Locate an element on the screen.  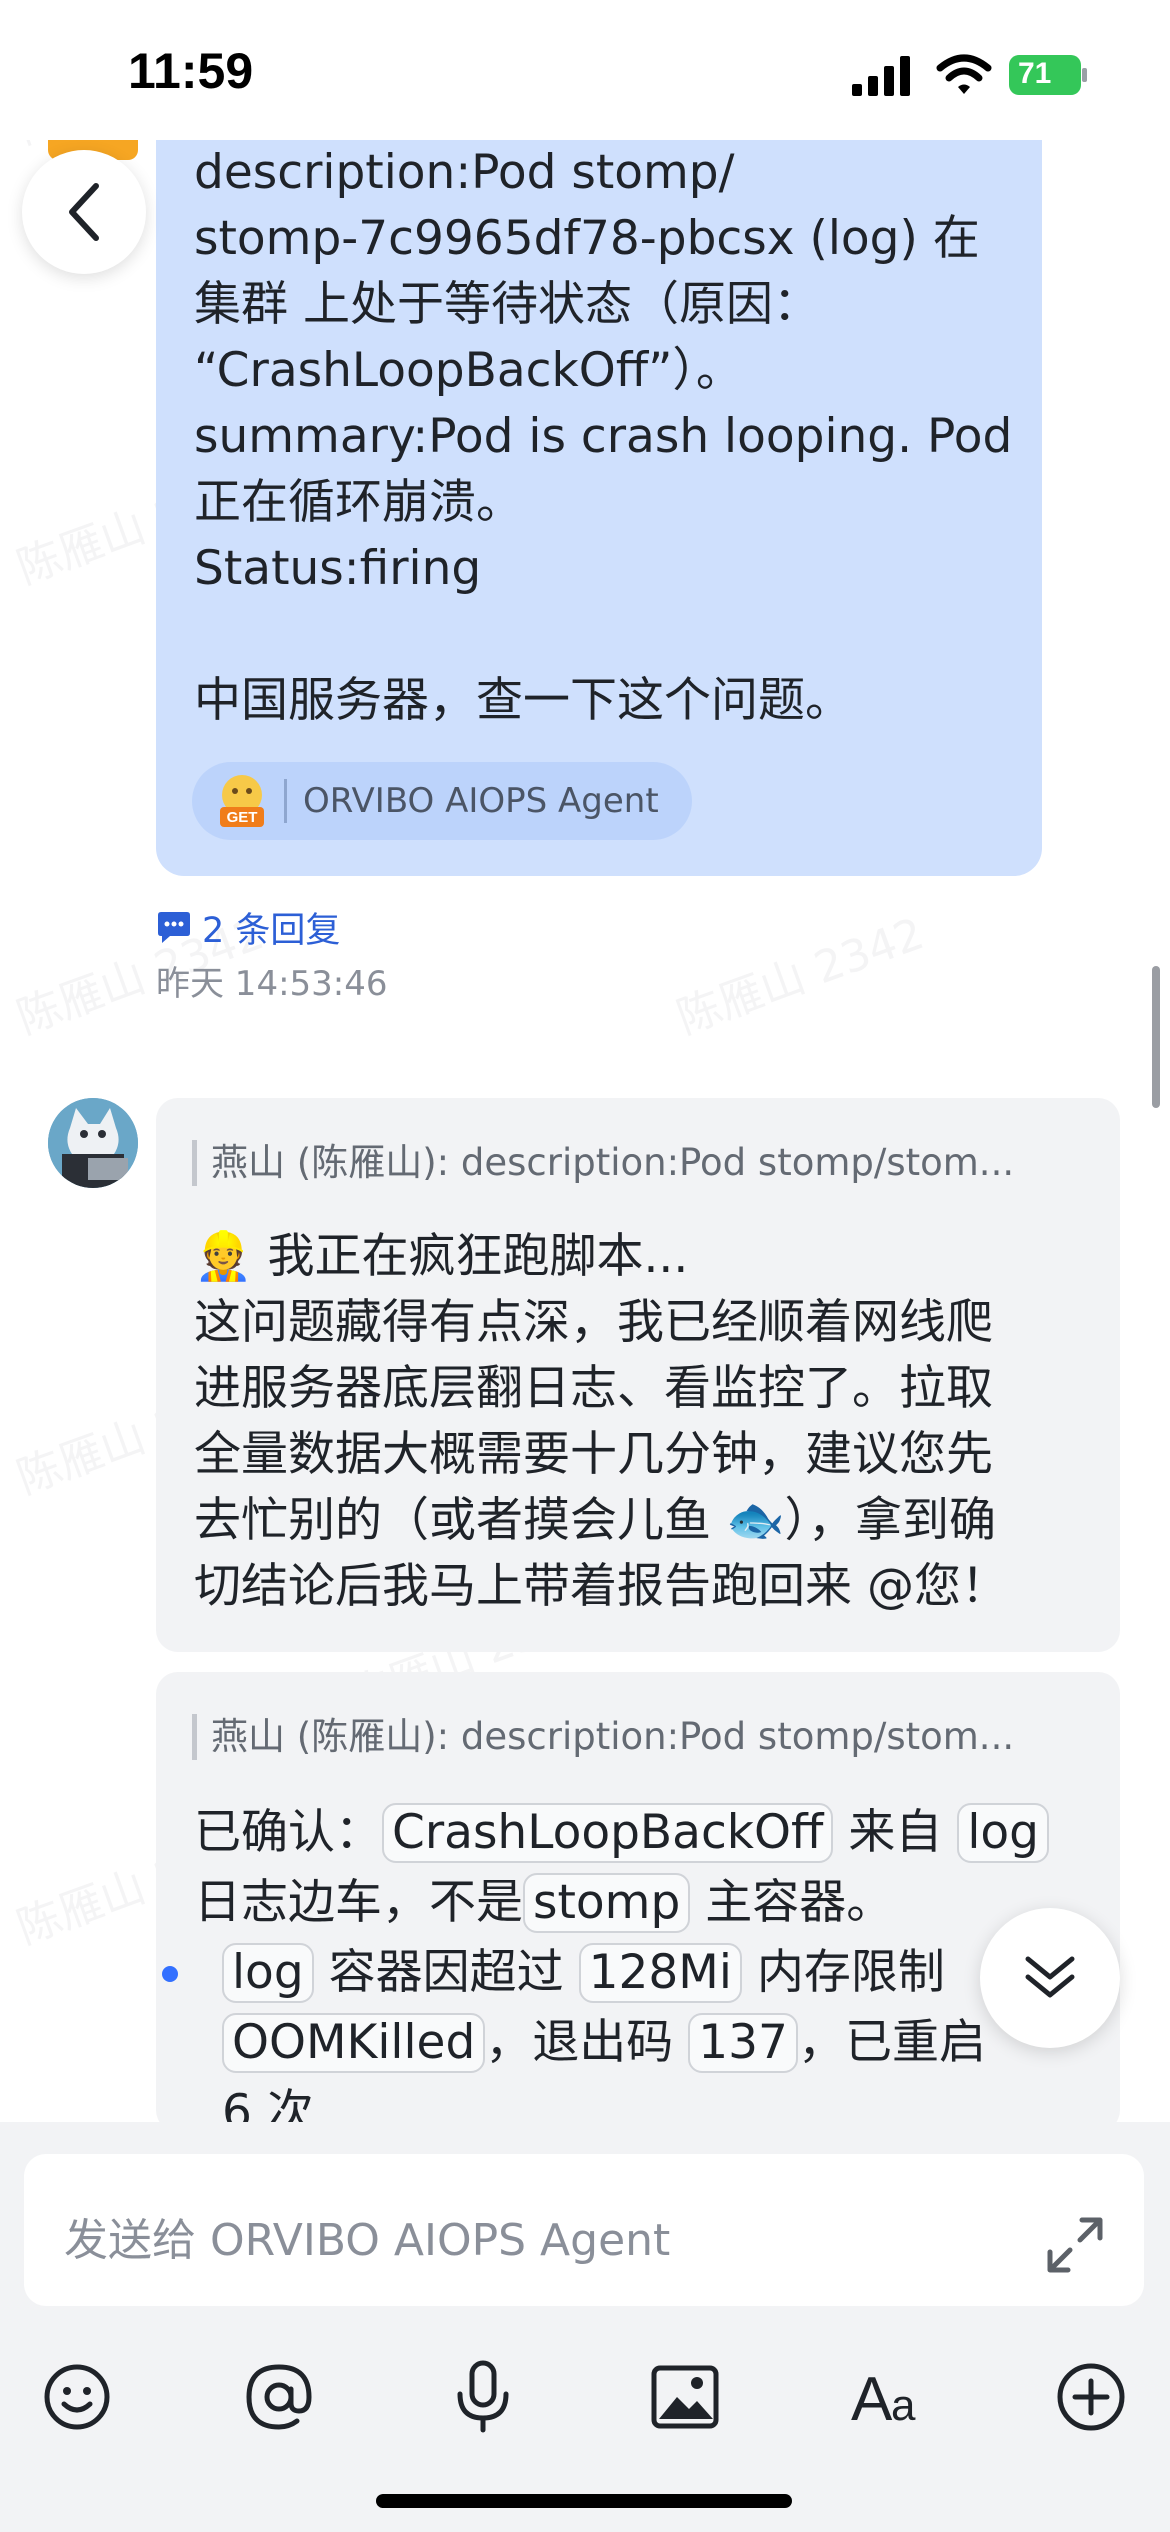
cat-avatar-image is located at coordinates (93, 1143).